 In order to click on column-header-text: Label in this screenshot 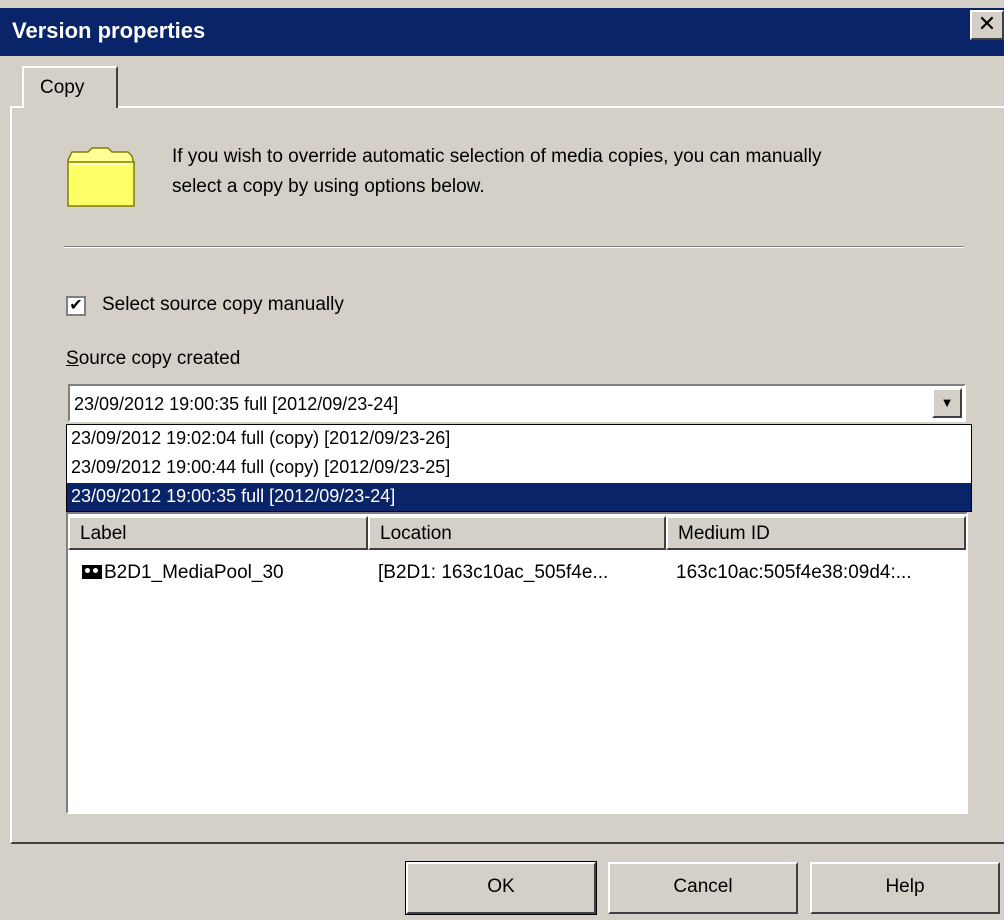, I will do `click(103, 533)`.